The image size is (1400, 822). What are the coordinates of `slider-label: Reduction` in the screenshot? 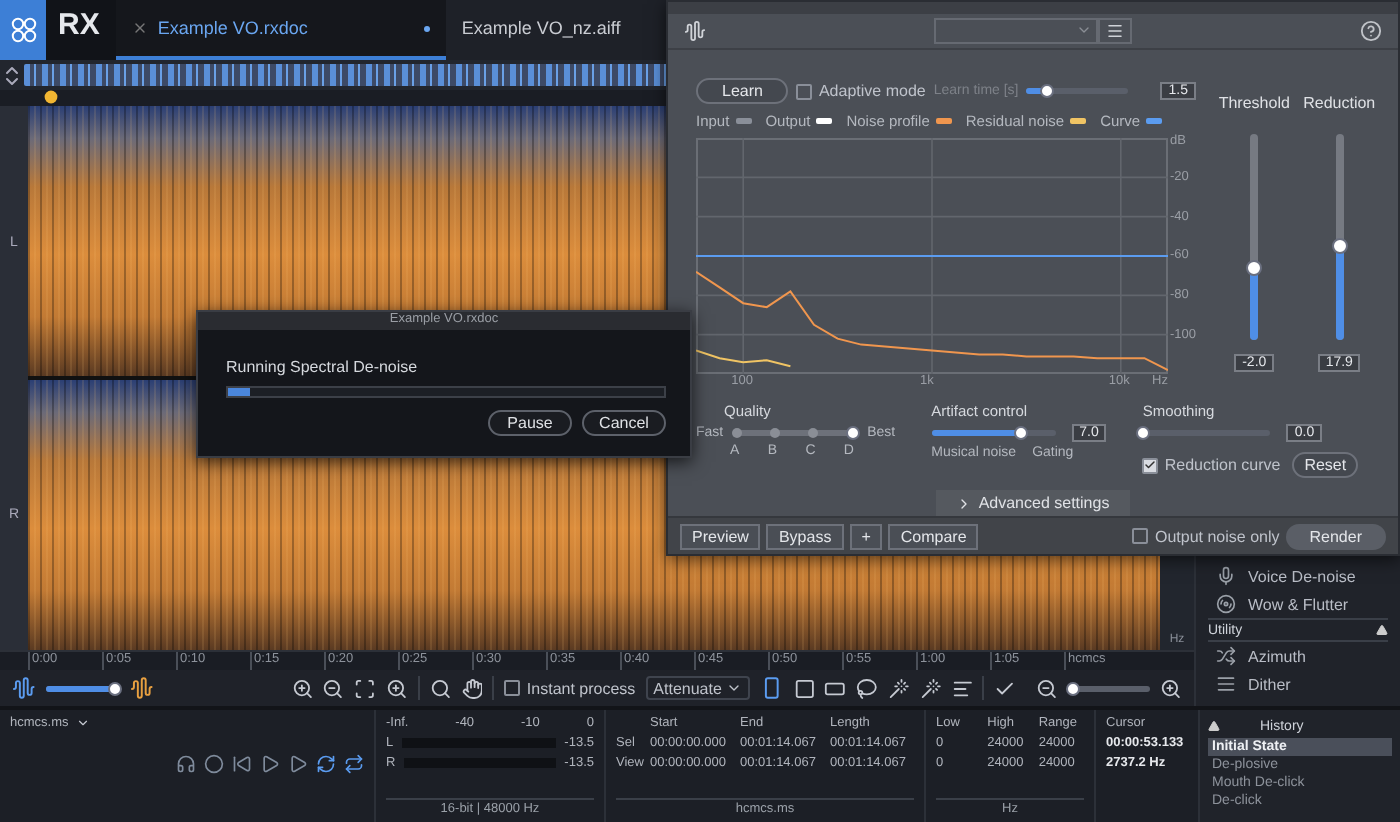 It's located at (1339, 103).